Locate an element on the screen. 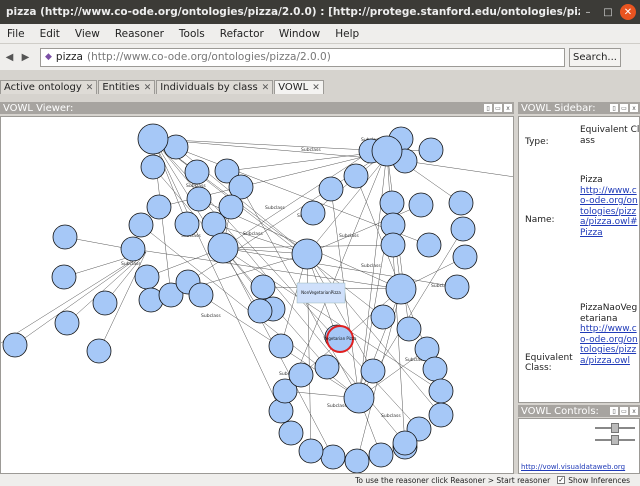  link-distance-slider is located at coordinates (615, 428).